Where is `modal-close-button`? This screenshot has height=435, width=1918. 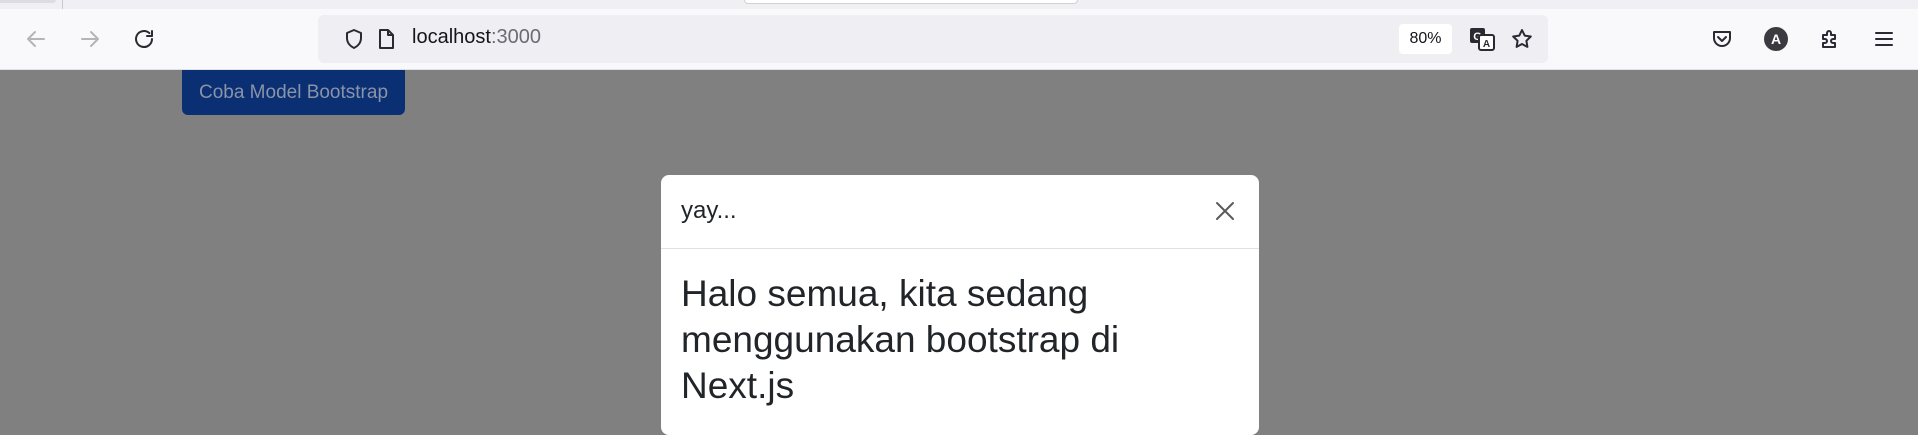
modal-close-button is located at coordinates (1225, 211).